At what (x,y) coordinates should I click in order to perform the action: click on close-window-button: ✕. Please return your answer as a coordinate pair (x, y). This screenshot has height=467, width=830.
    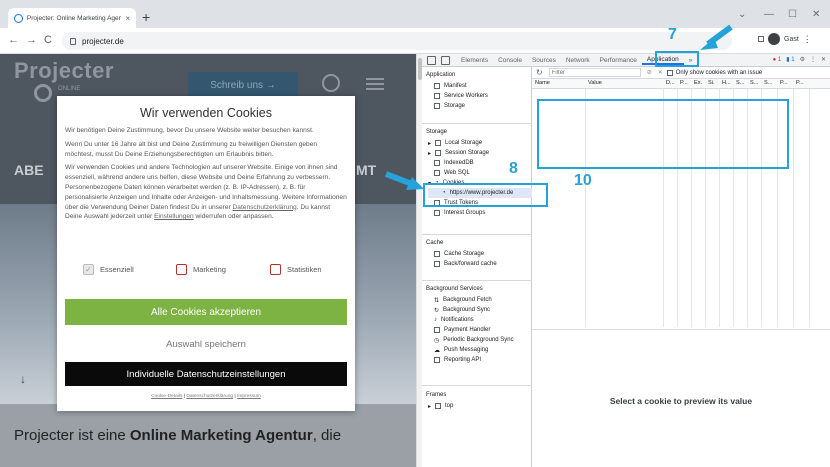
    Looking at the image, I should click on (816, 14).